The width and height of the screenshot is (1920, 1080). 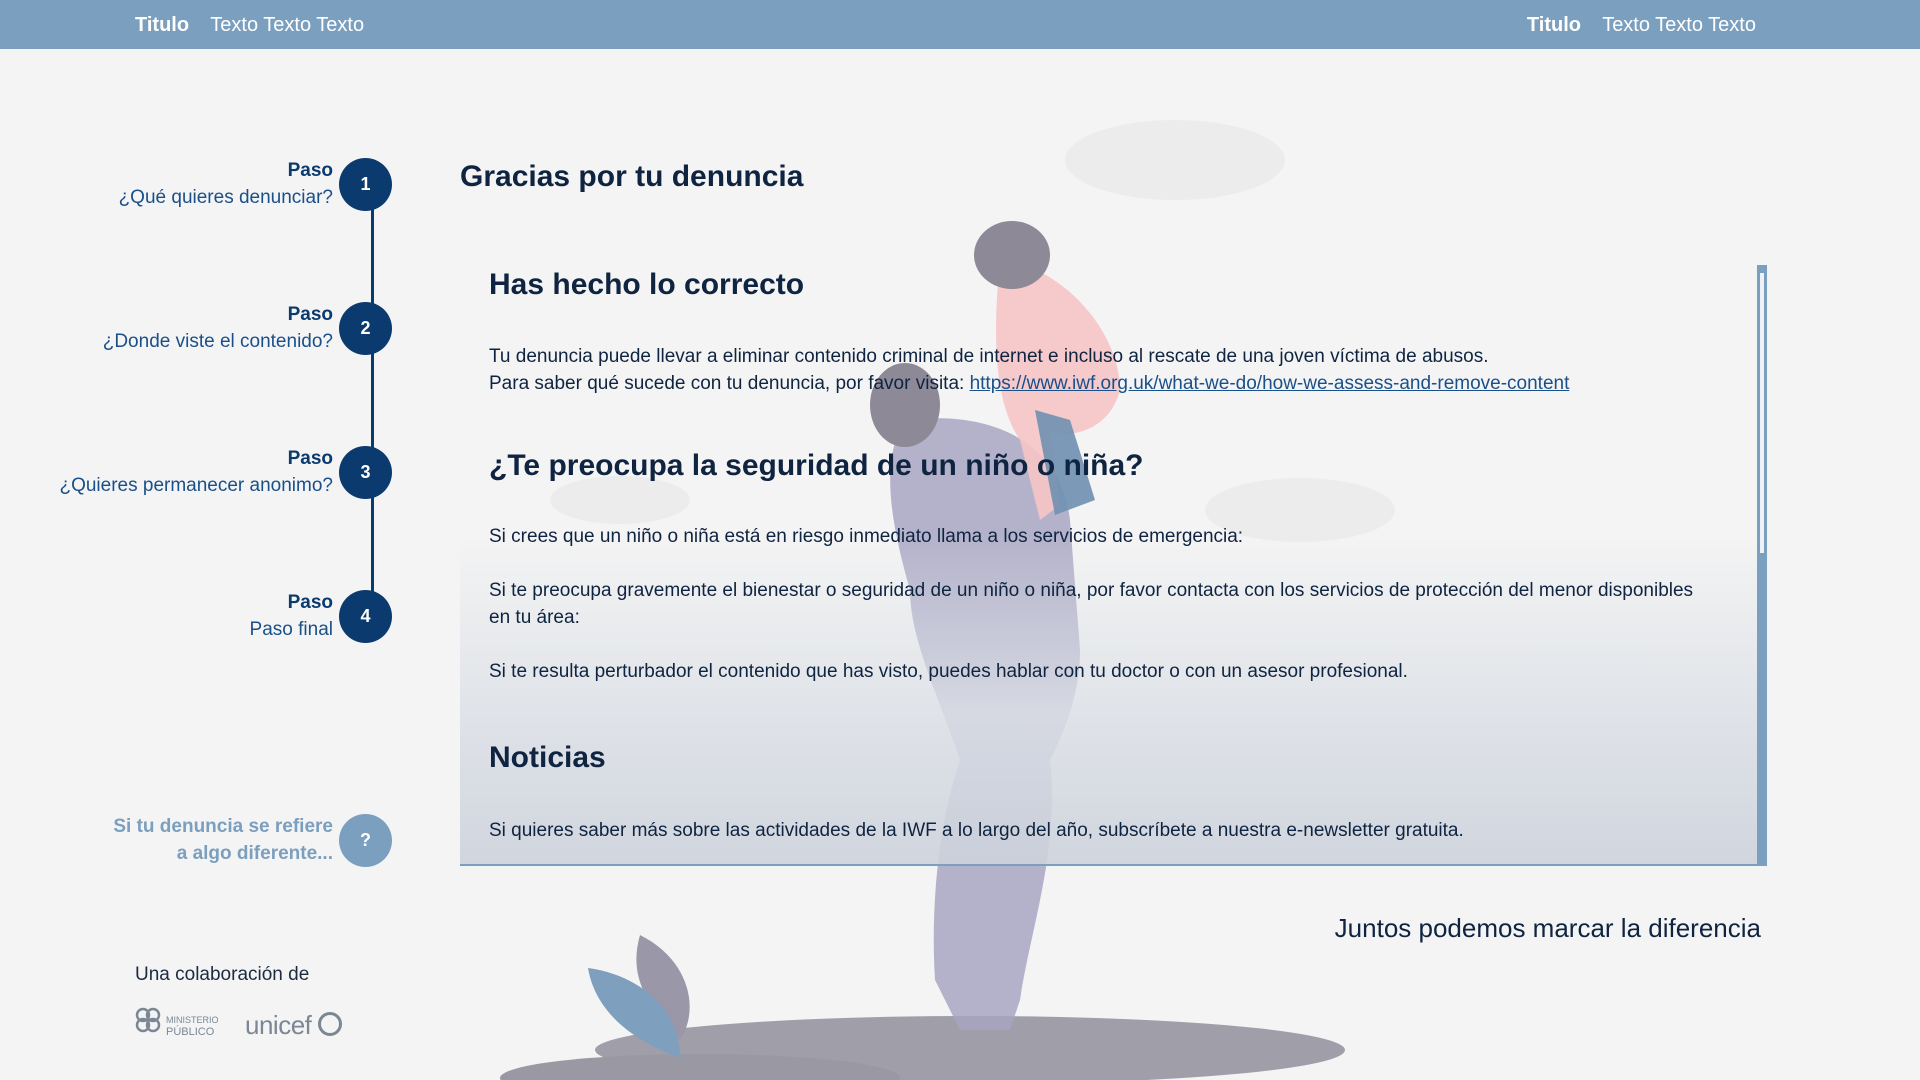 What do you see at coordinates (1175, 160) in the screenshot?
I see `cloud-shape` at bounding box center [1175, 160].